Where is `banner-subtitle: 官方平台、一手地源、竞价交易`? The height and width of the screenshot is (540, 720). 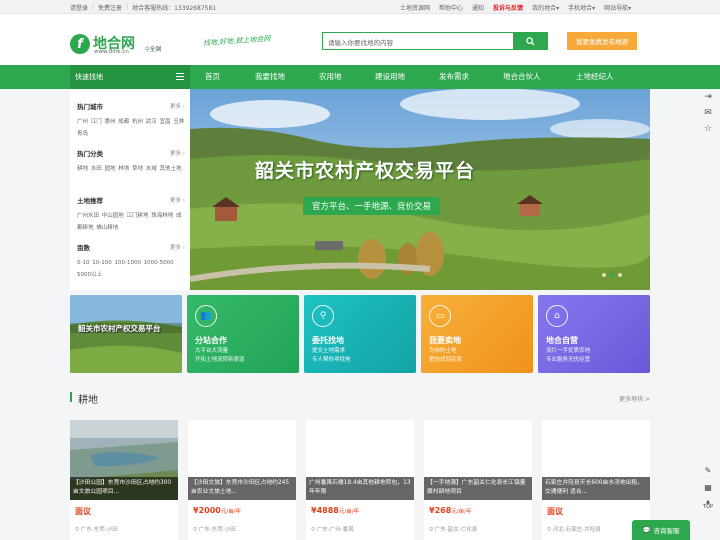 banner-subtitle: 官方平台、一手地源、竞价交易 is located at coordinates (372, 206).